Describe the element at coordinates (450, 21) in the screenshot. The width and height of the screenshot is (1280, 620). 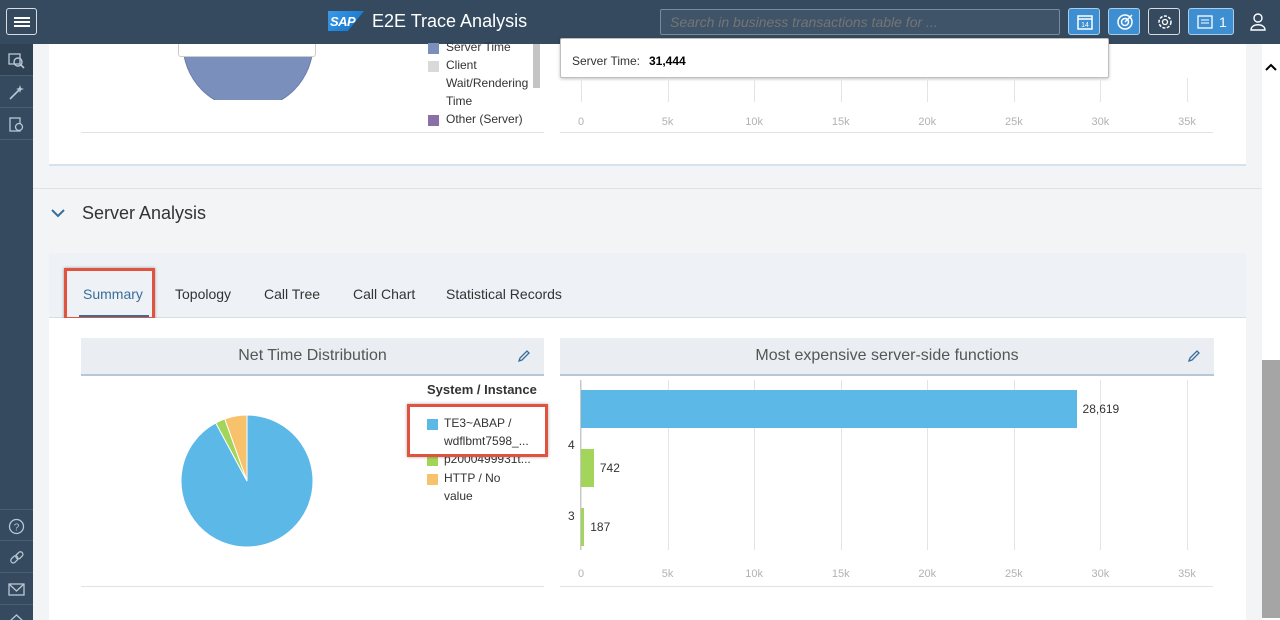
I see `app-title: E2E Trace Analysis` at that location.